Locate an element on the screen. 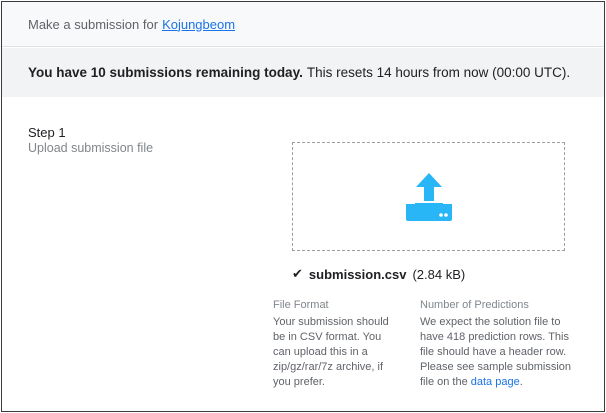  check-icon: ✔ is located at coordinates (297, 273).